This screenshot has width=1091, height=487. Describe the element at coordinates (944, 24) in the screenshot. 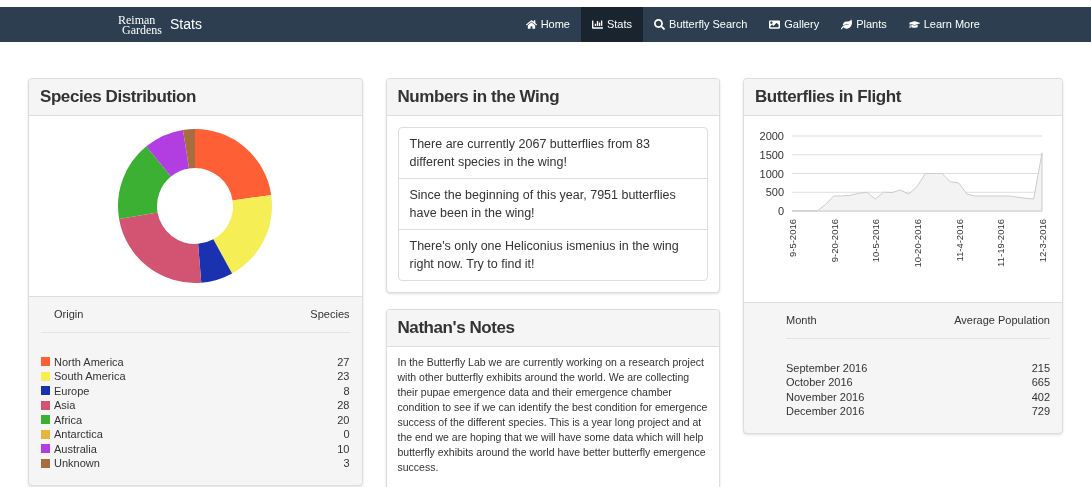

I see `nav-link: Learn More` at that location.